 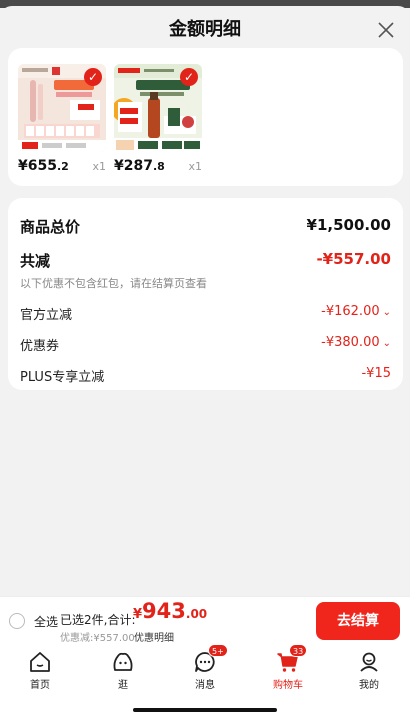 I want to click on product-qty-1: x1, so click(x=99, y=166).